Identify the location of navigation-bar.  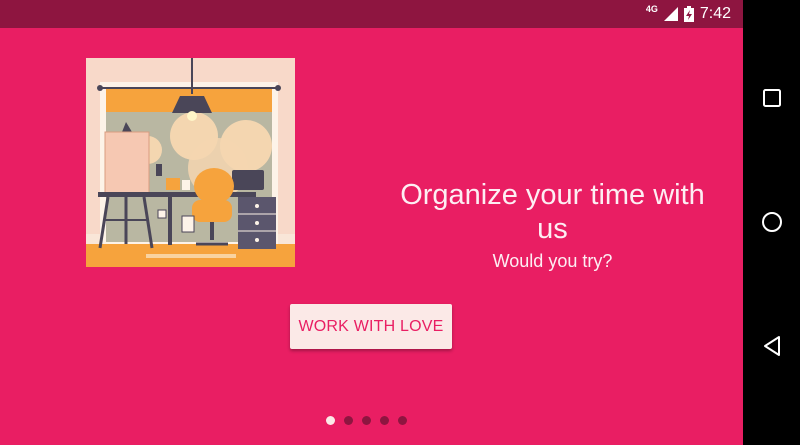
(771, 222).